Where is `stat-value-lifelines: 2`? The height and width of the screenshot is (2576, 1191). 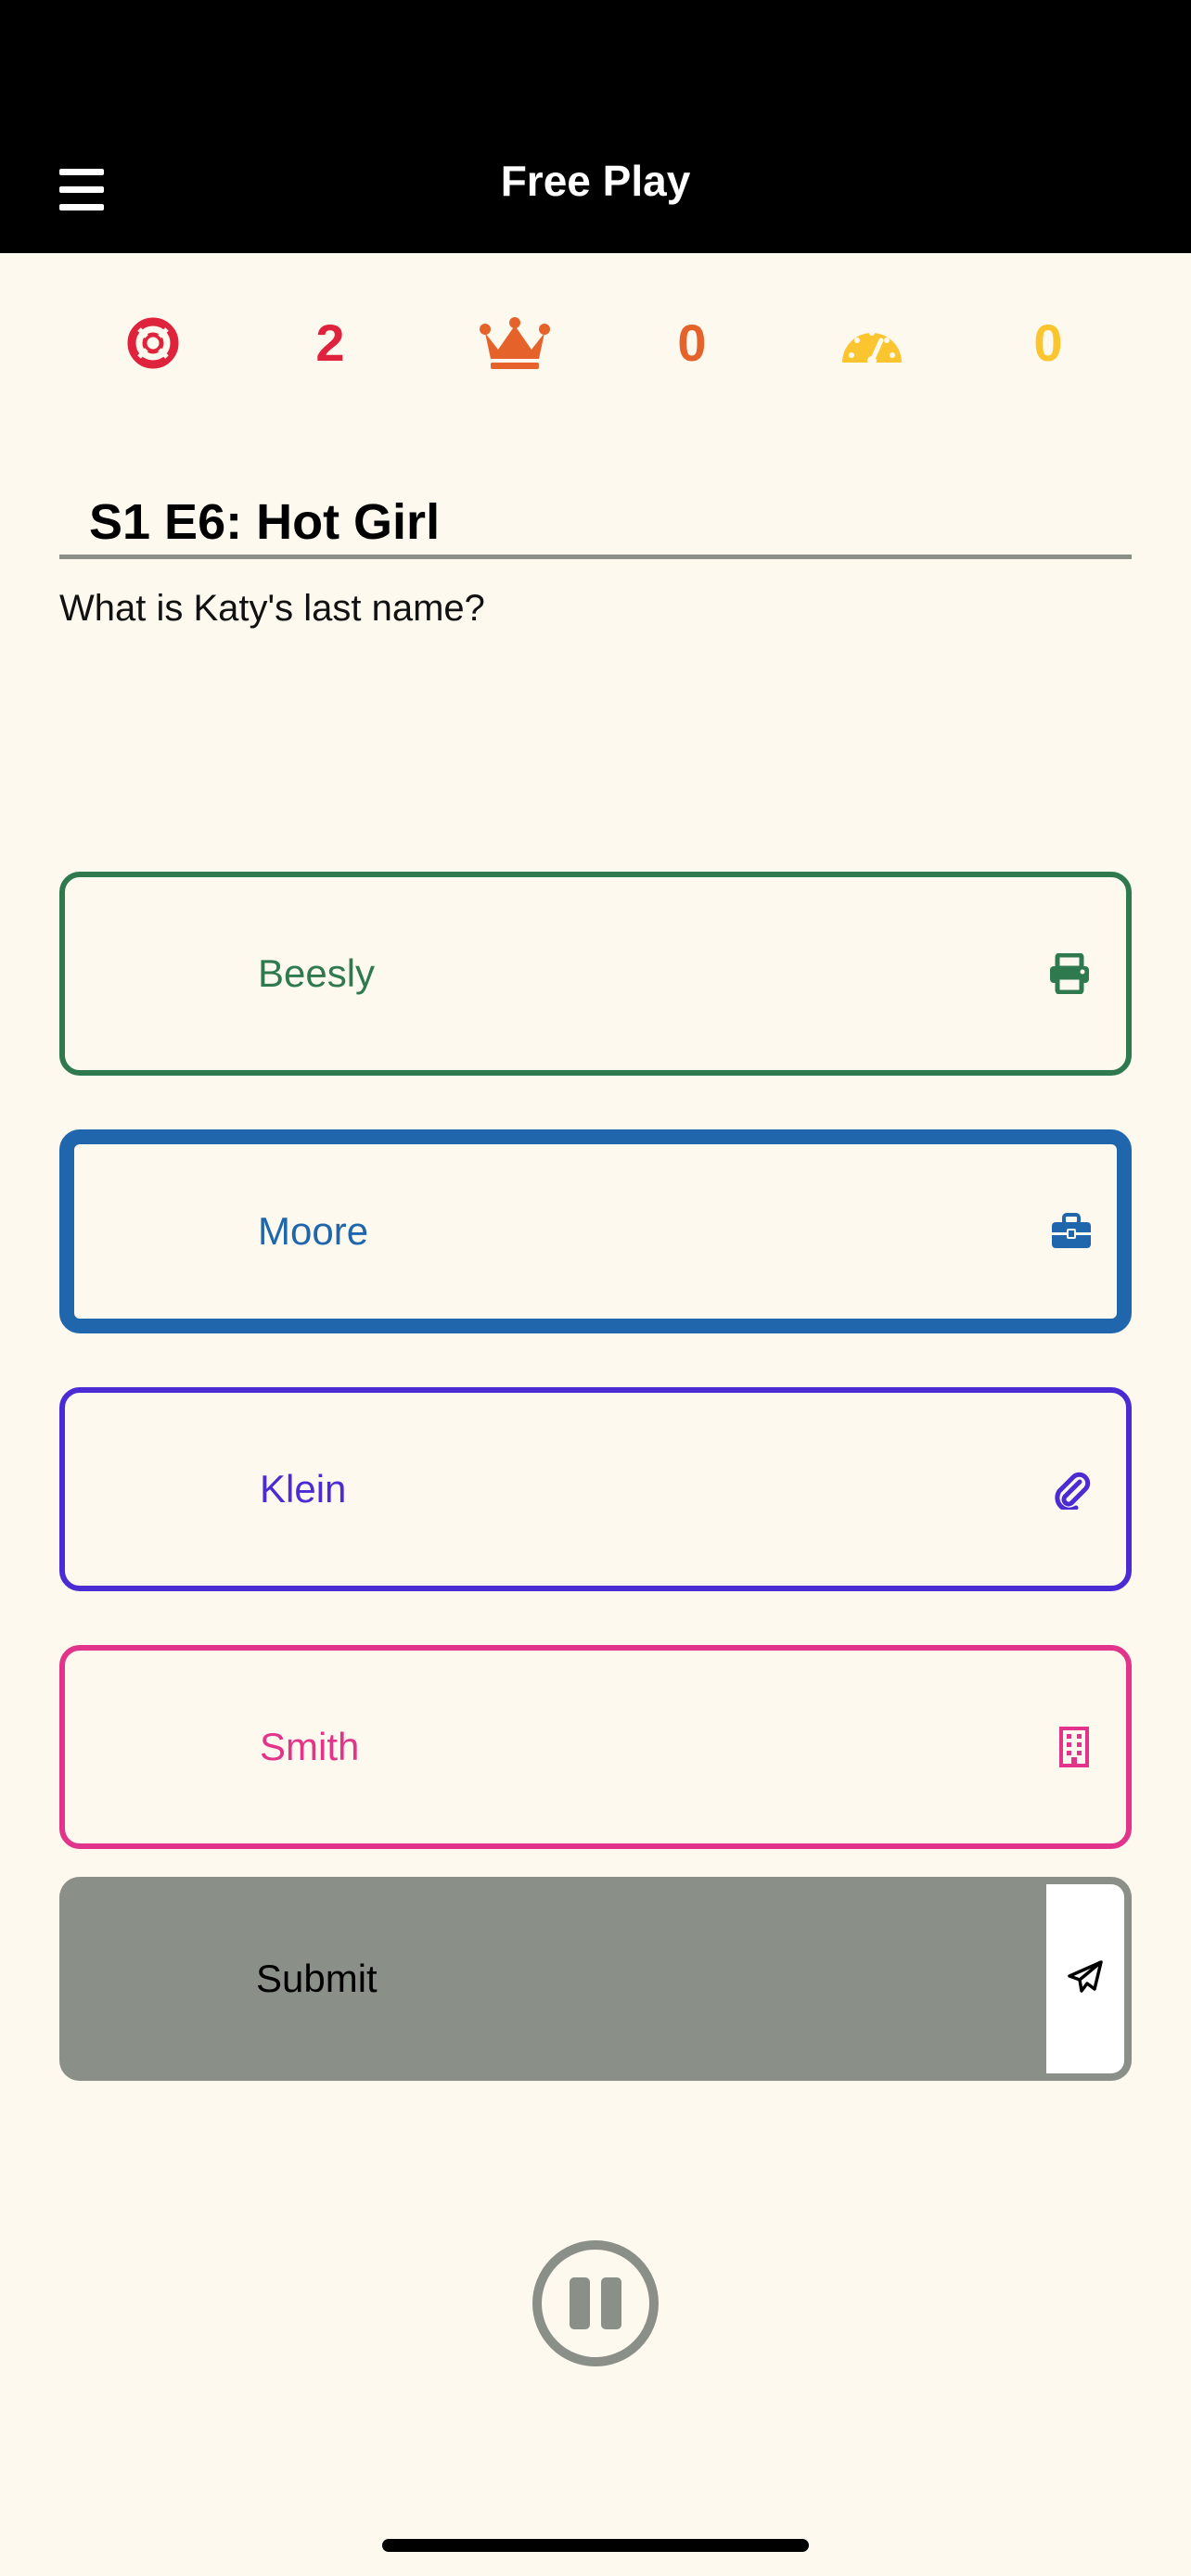
stat-value-lifelines: 2 is located at coordinates (330, 343).